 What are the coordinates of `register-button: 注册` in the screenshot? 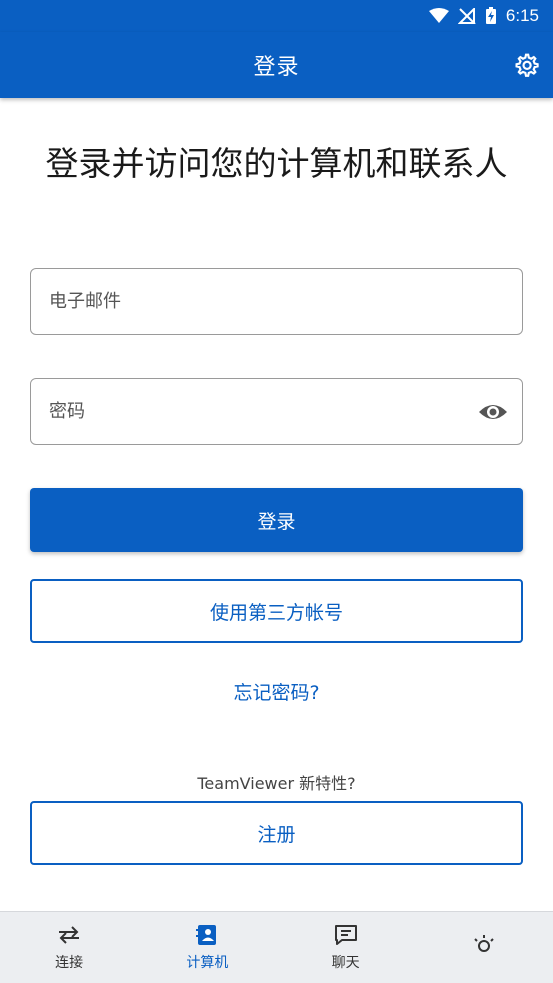 It's located at (276, 833).